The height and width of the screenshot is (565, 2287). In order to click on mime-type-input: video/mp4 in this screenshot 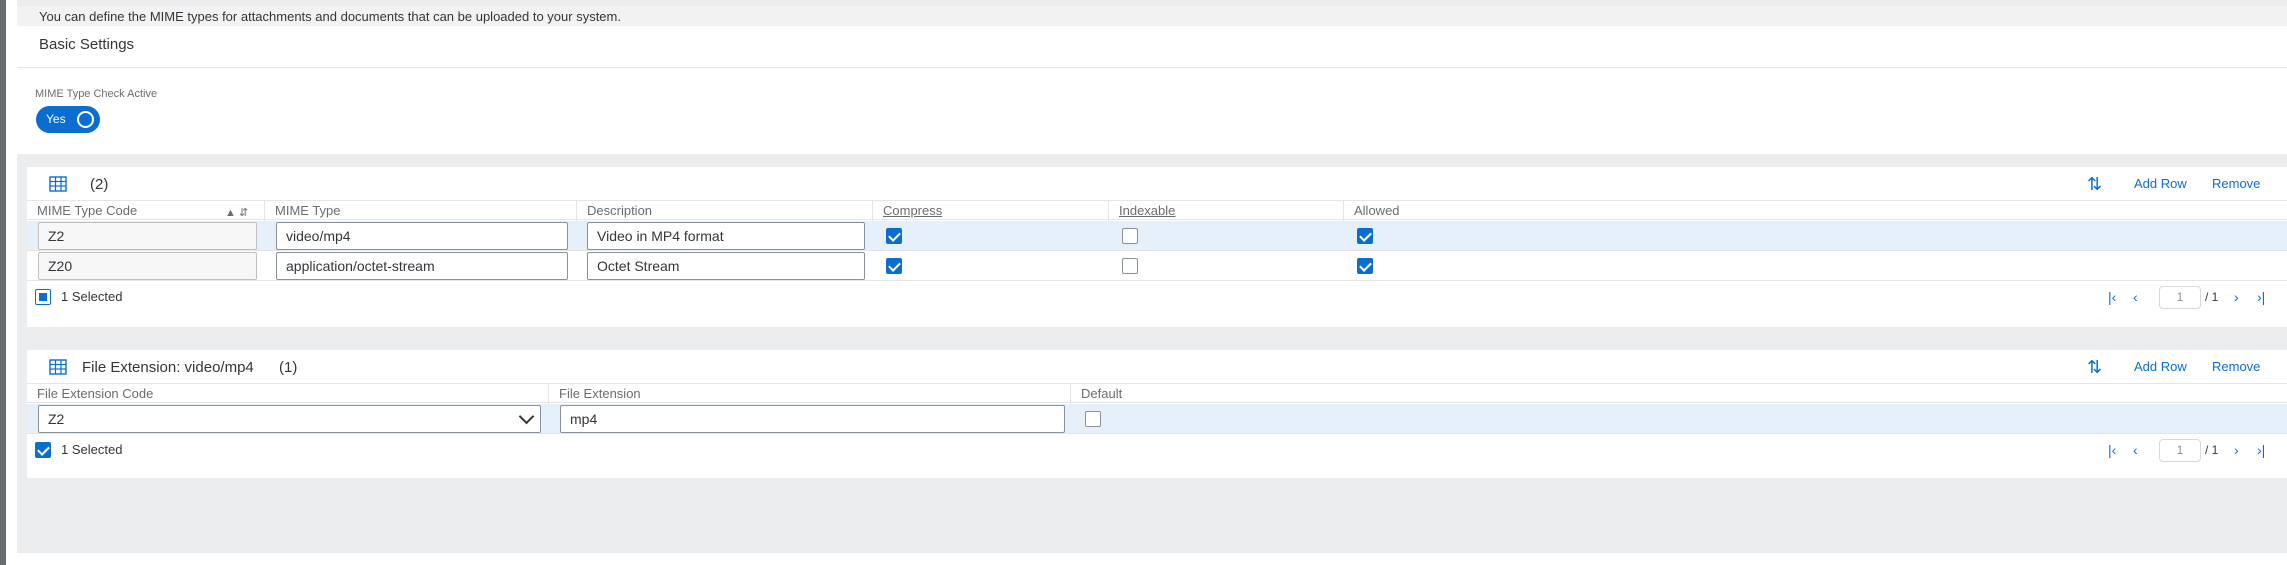, I will do `click(422, 236)`.